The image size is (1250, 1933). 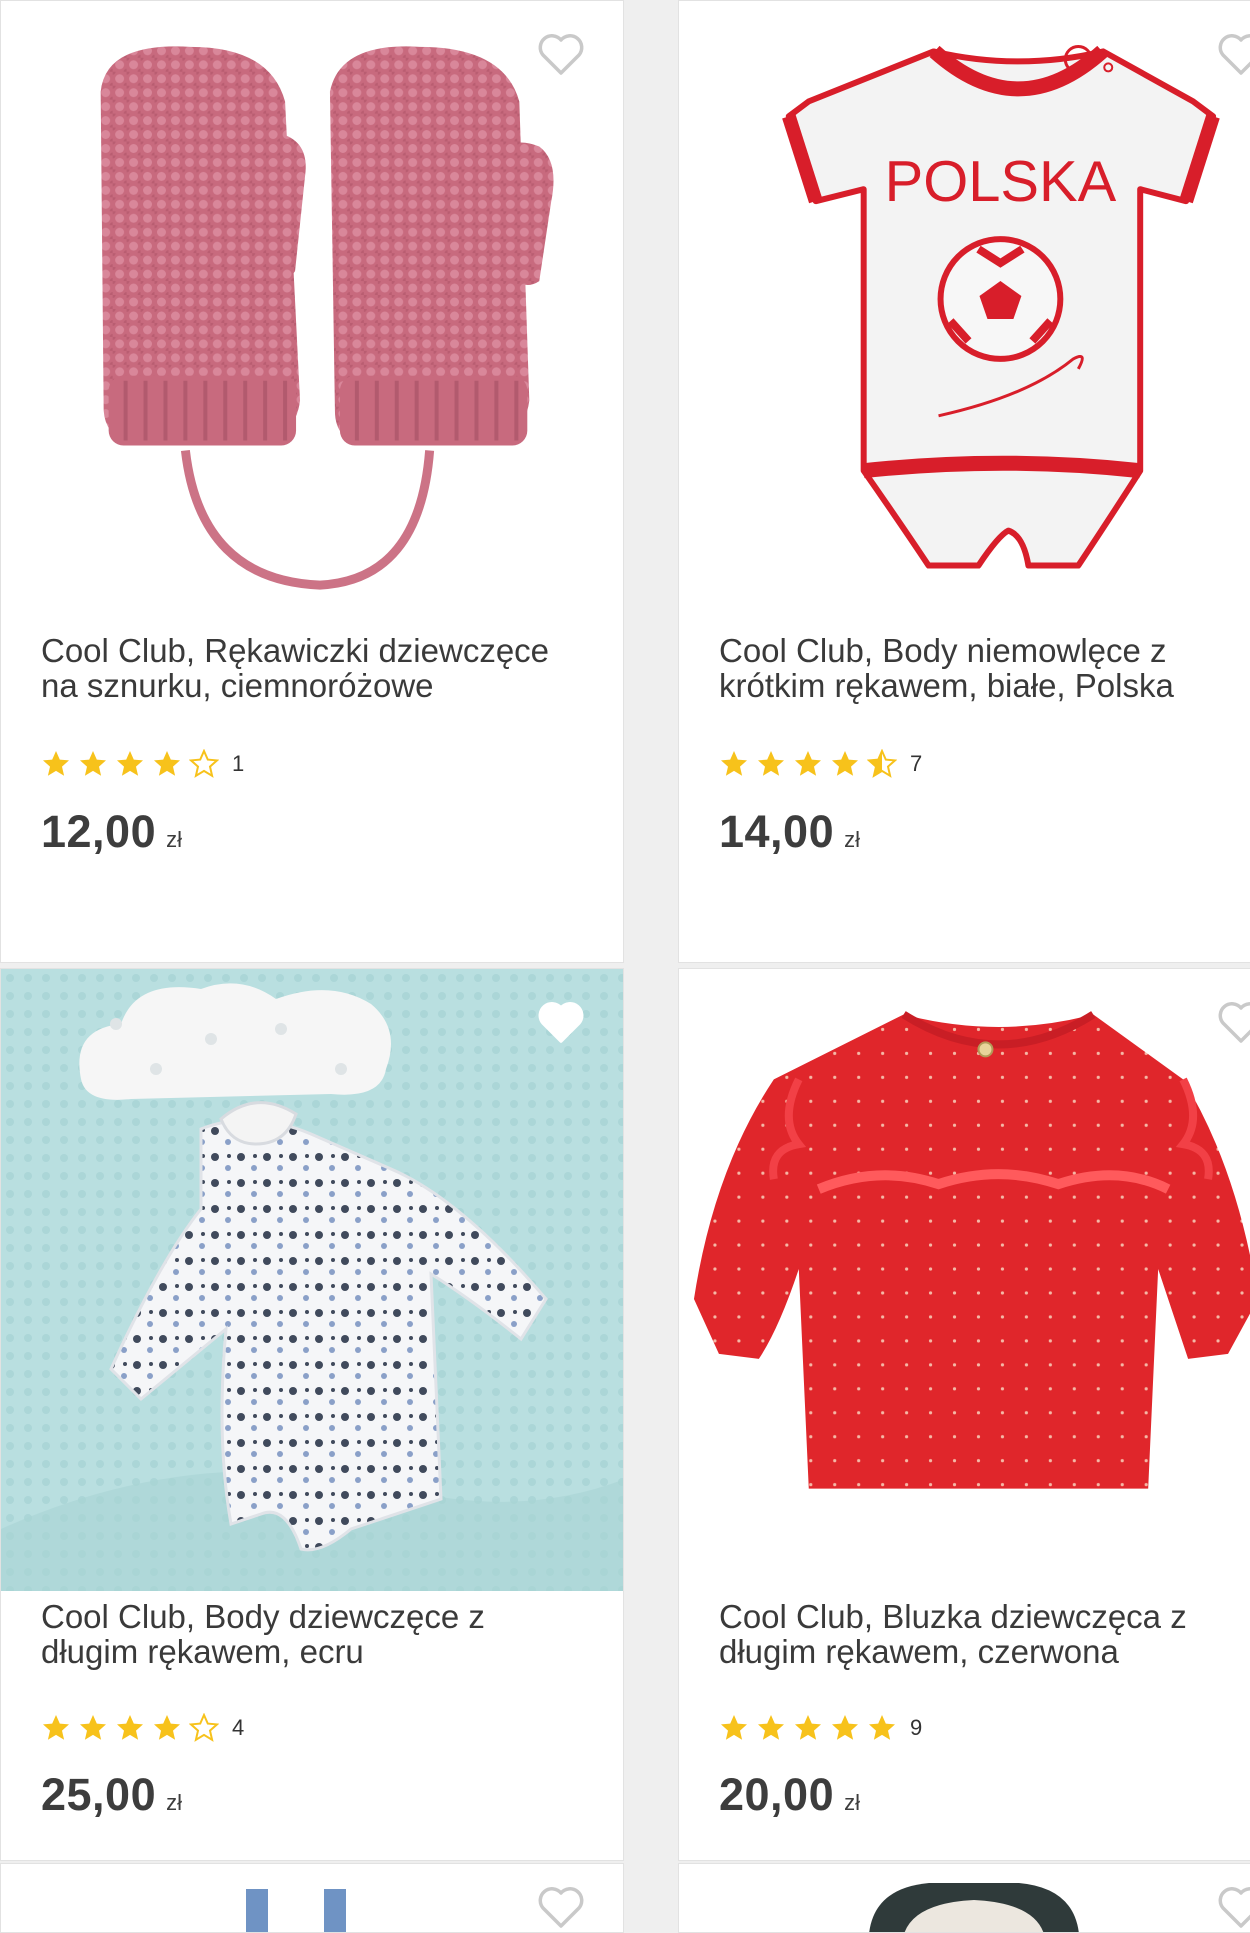 I want to click on product-rating: 7, so click(x=820, y=764).